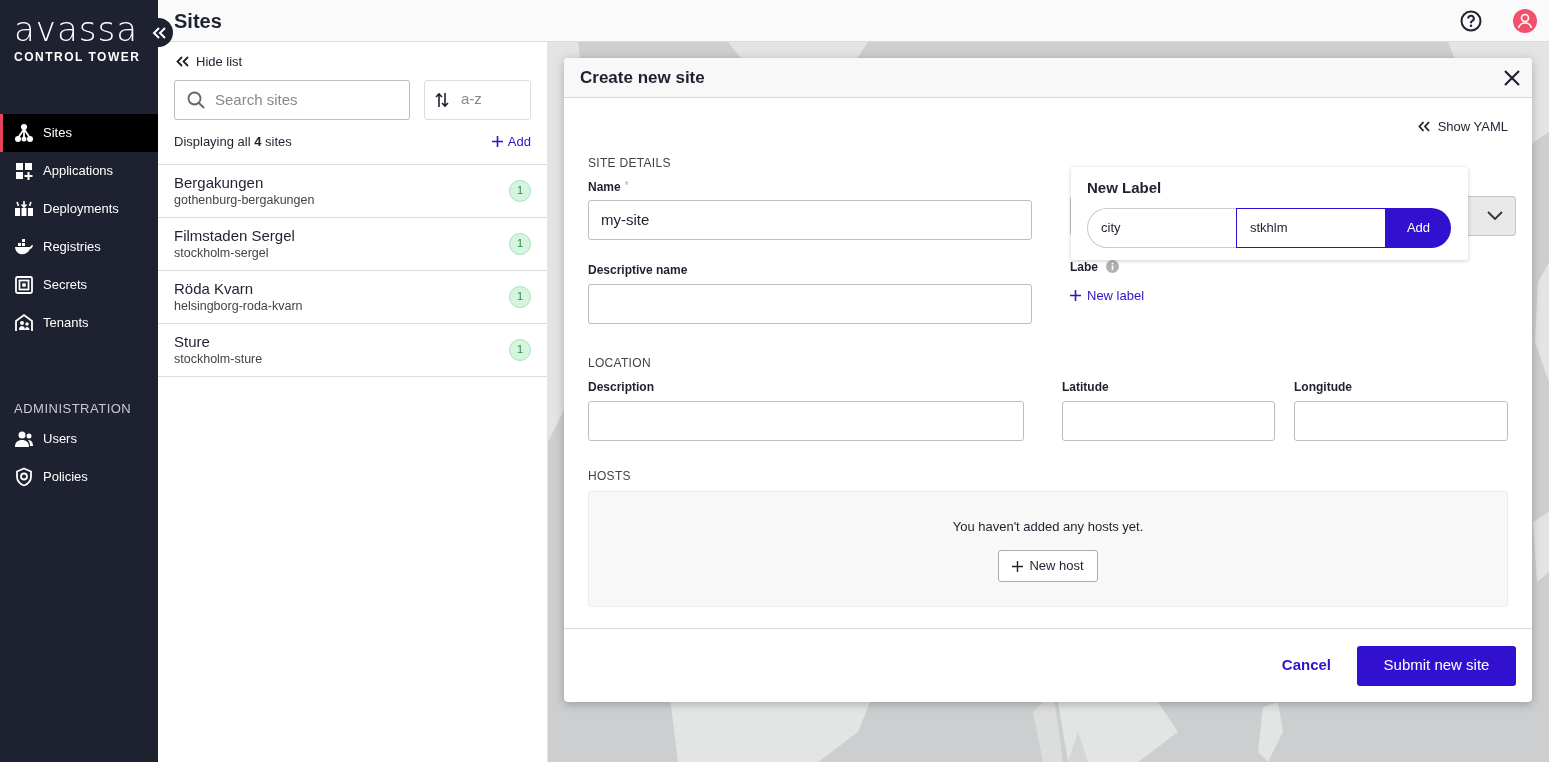  I want to click on sidebar-item: Policies, so click(79, 476).